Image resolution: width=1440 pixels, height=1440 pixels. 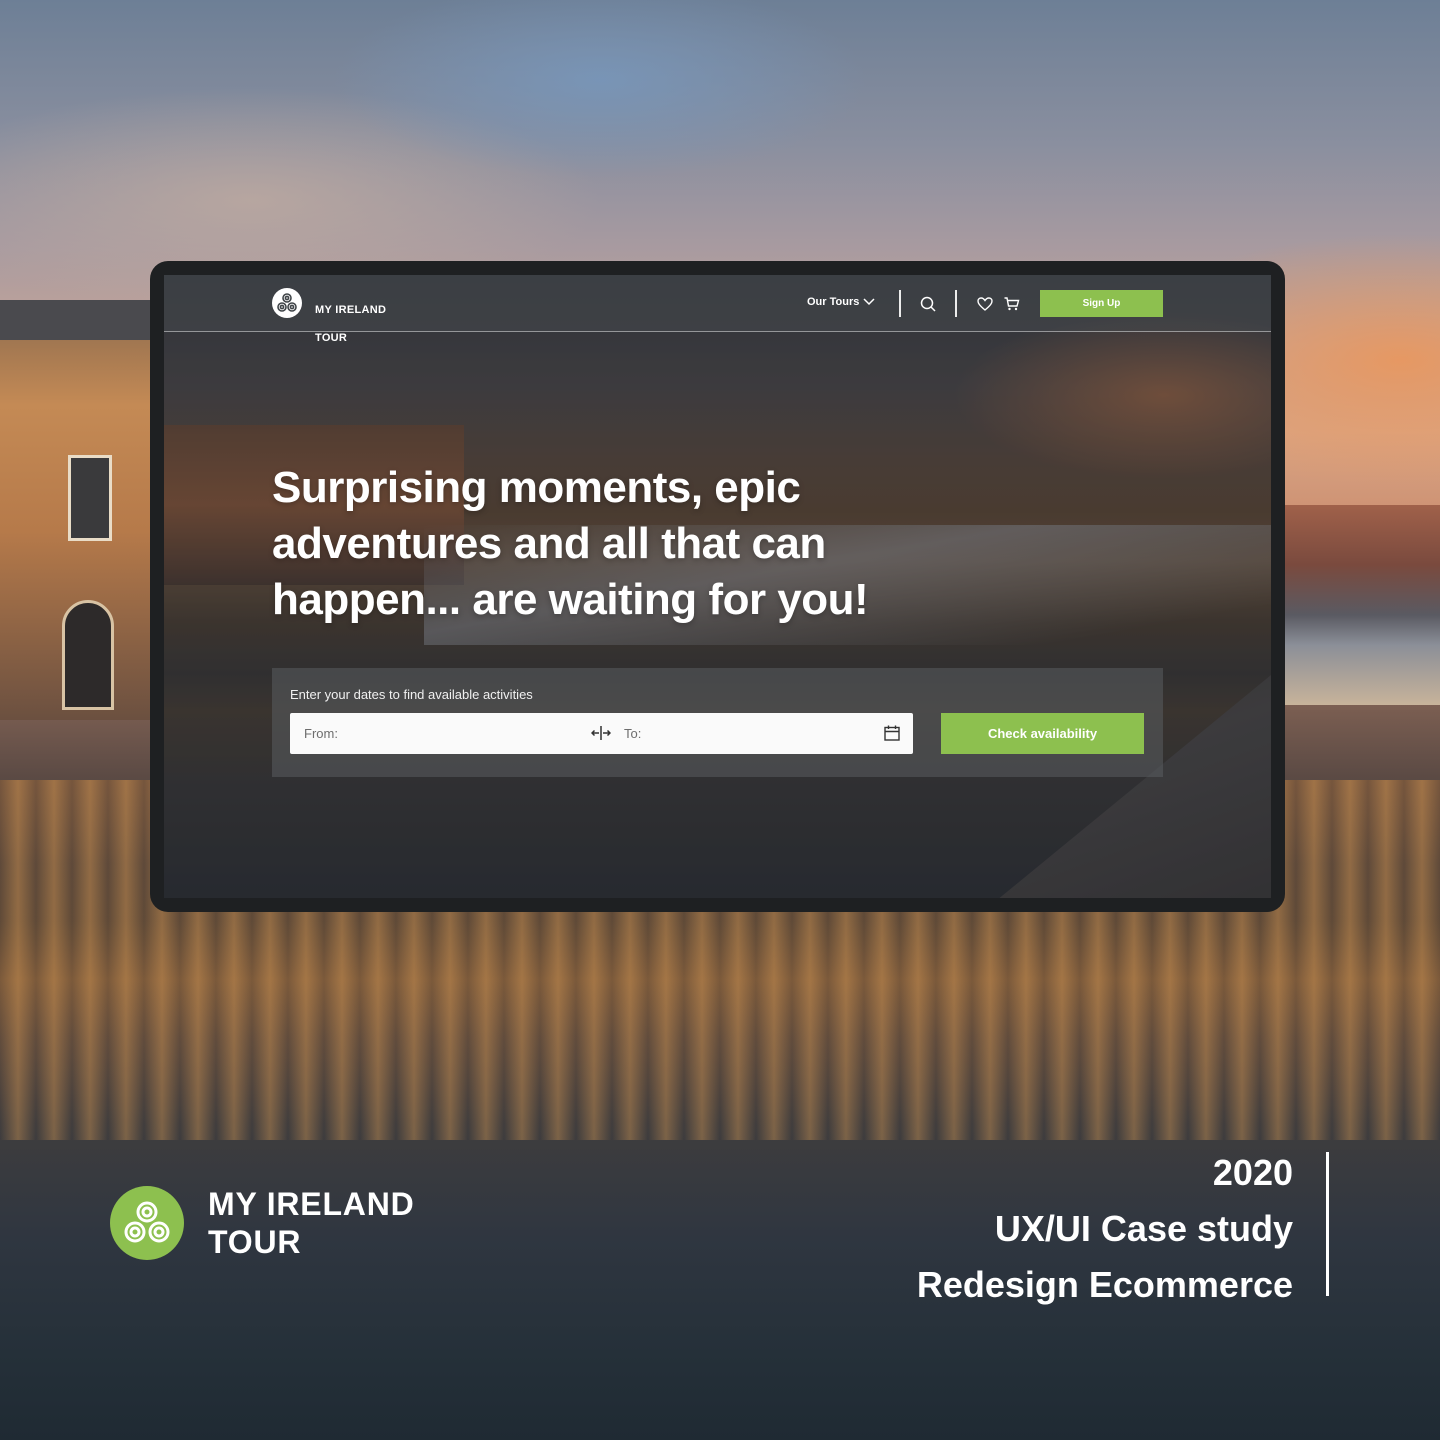 I want to click on nav-brand-line1: MY IRELAND, so click(x=351, y=310).